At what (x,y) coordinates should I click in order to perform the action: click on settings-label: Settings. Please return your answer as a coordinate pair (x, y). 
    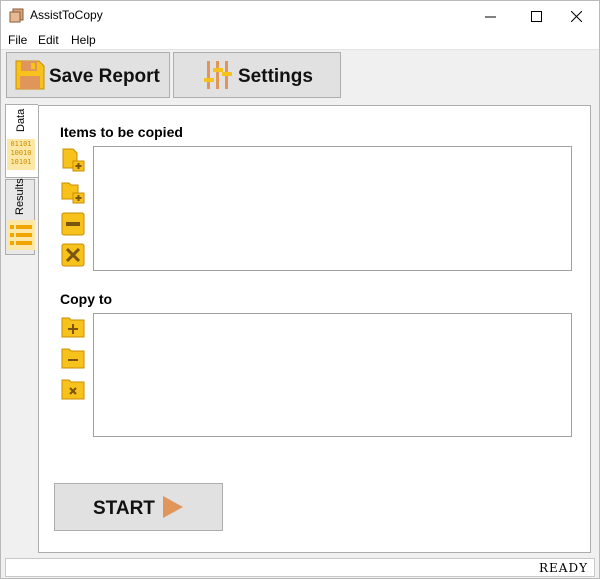
    Looking at the image, I should click on (275, 76).